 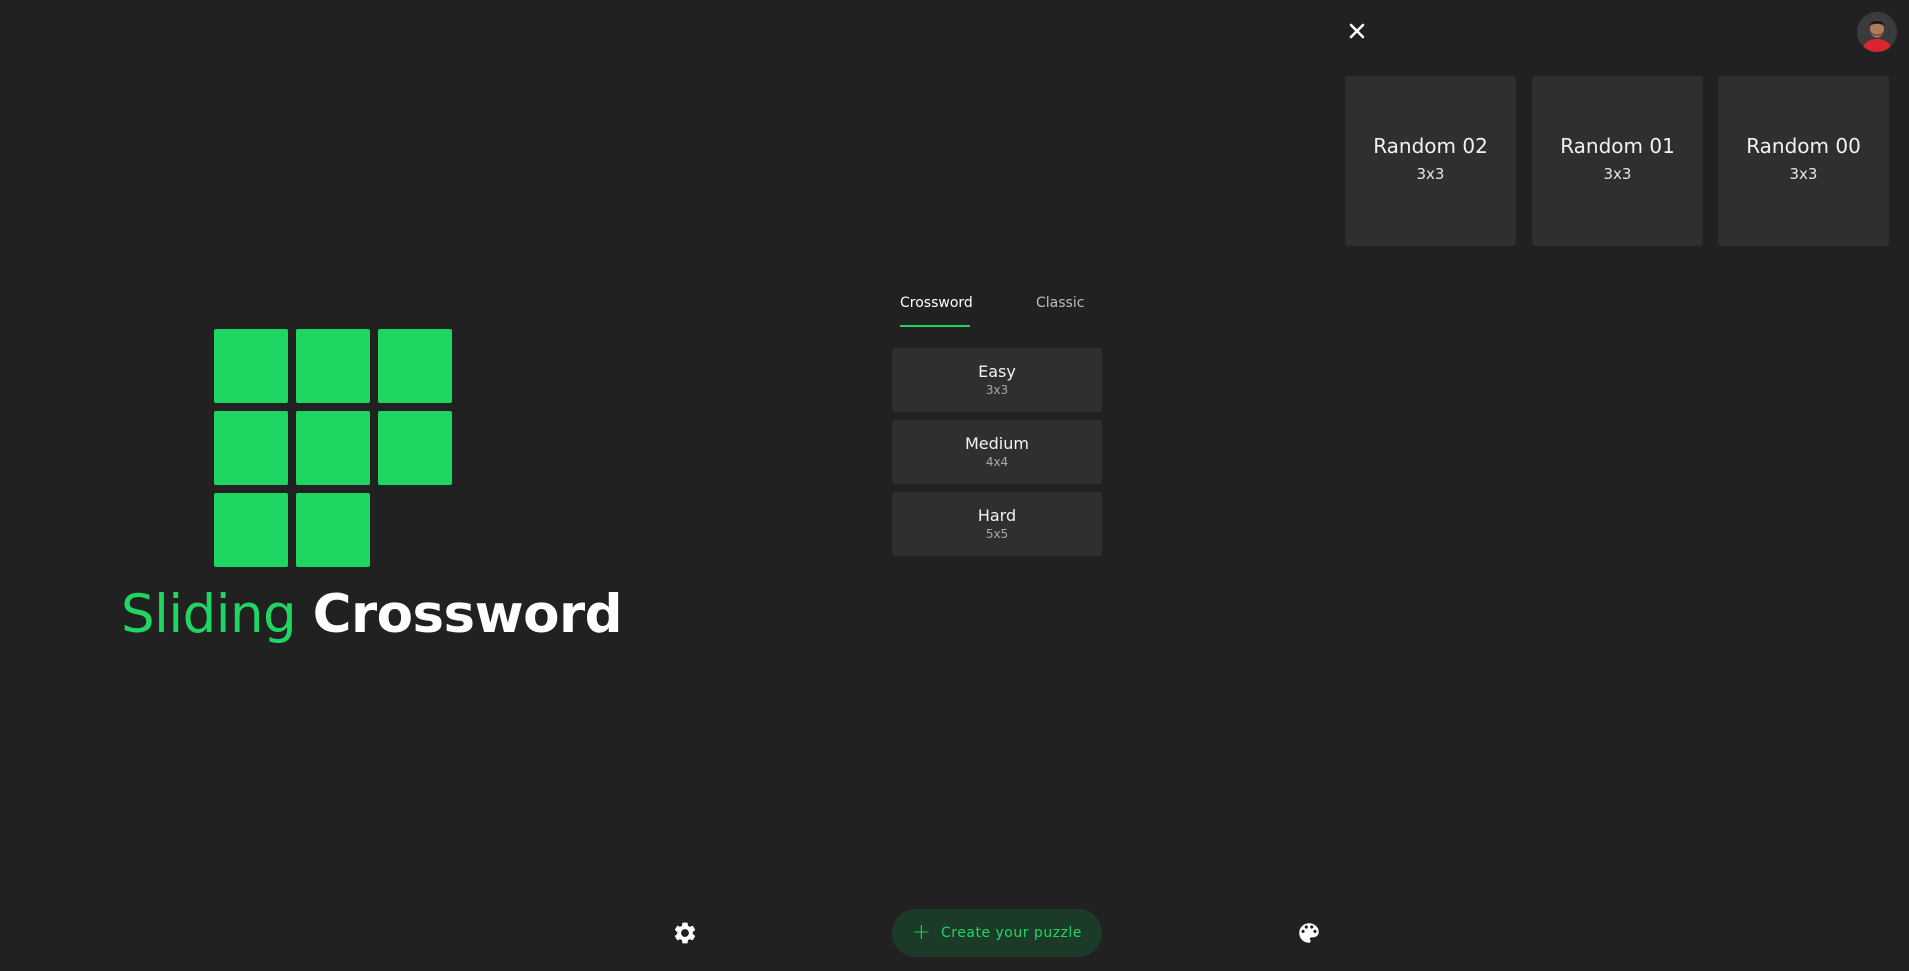 What do you see at coordinates (1803, 146) in the screenshot?
I see `puzzle-name: Random 00` at bounding box center [1803, 146].